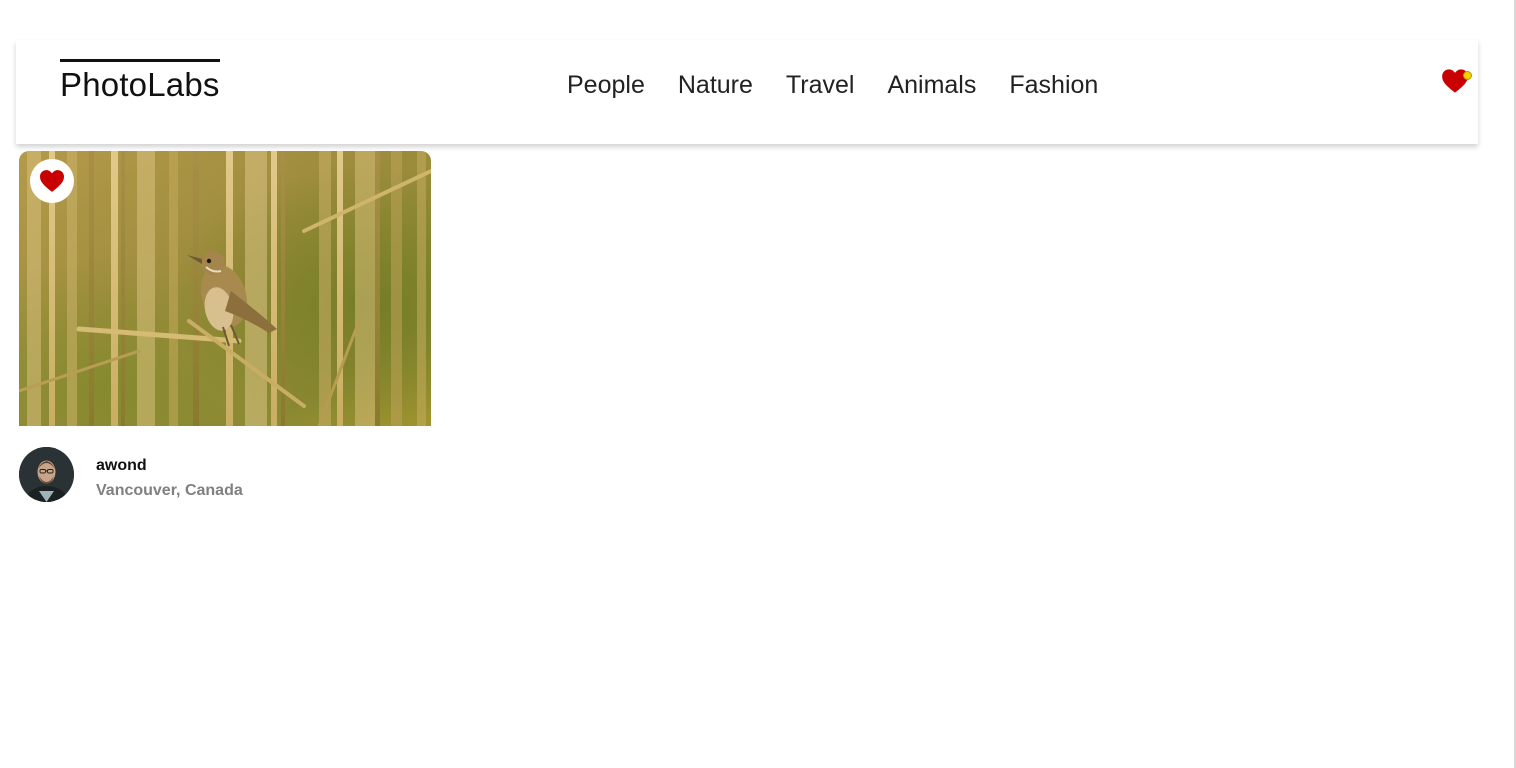 Image resolution: width=1516 pixels, height=768 pixels. Describe the element at coordinates (1467, 75) in the screenshot. I see `notification-dot` at that location.